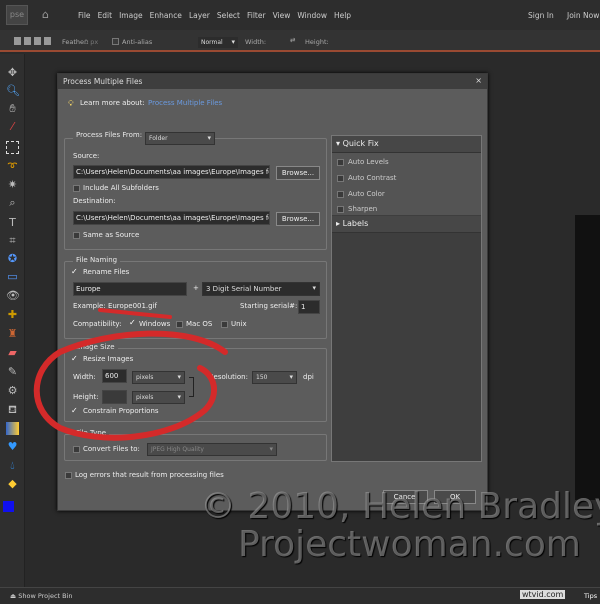 This screenshot has width=600, height=604. Describe the element at coordinates (130, 385) in the screenshot. I see `annotation-stroke` at that location.